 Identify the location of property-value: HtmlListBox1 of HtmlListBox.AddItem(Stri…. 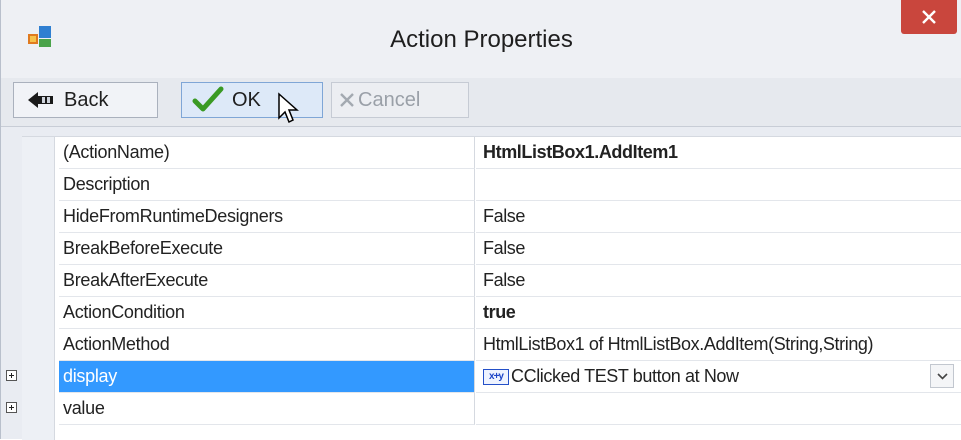
(718, 345).